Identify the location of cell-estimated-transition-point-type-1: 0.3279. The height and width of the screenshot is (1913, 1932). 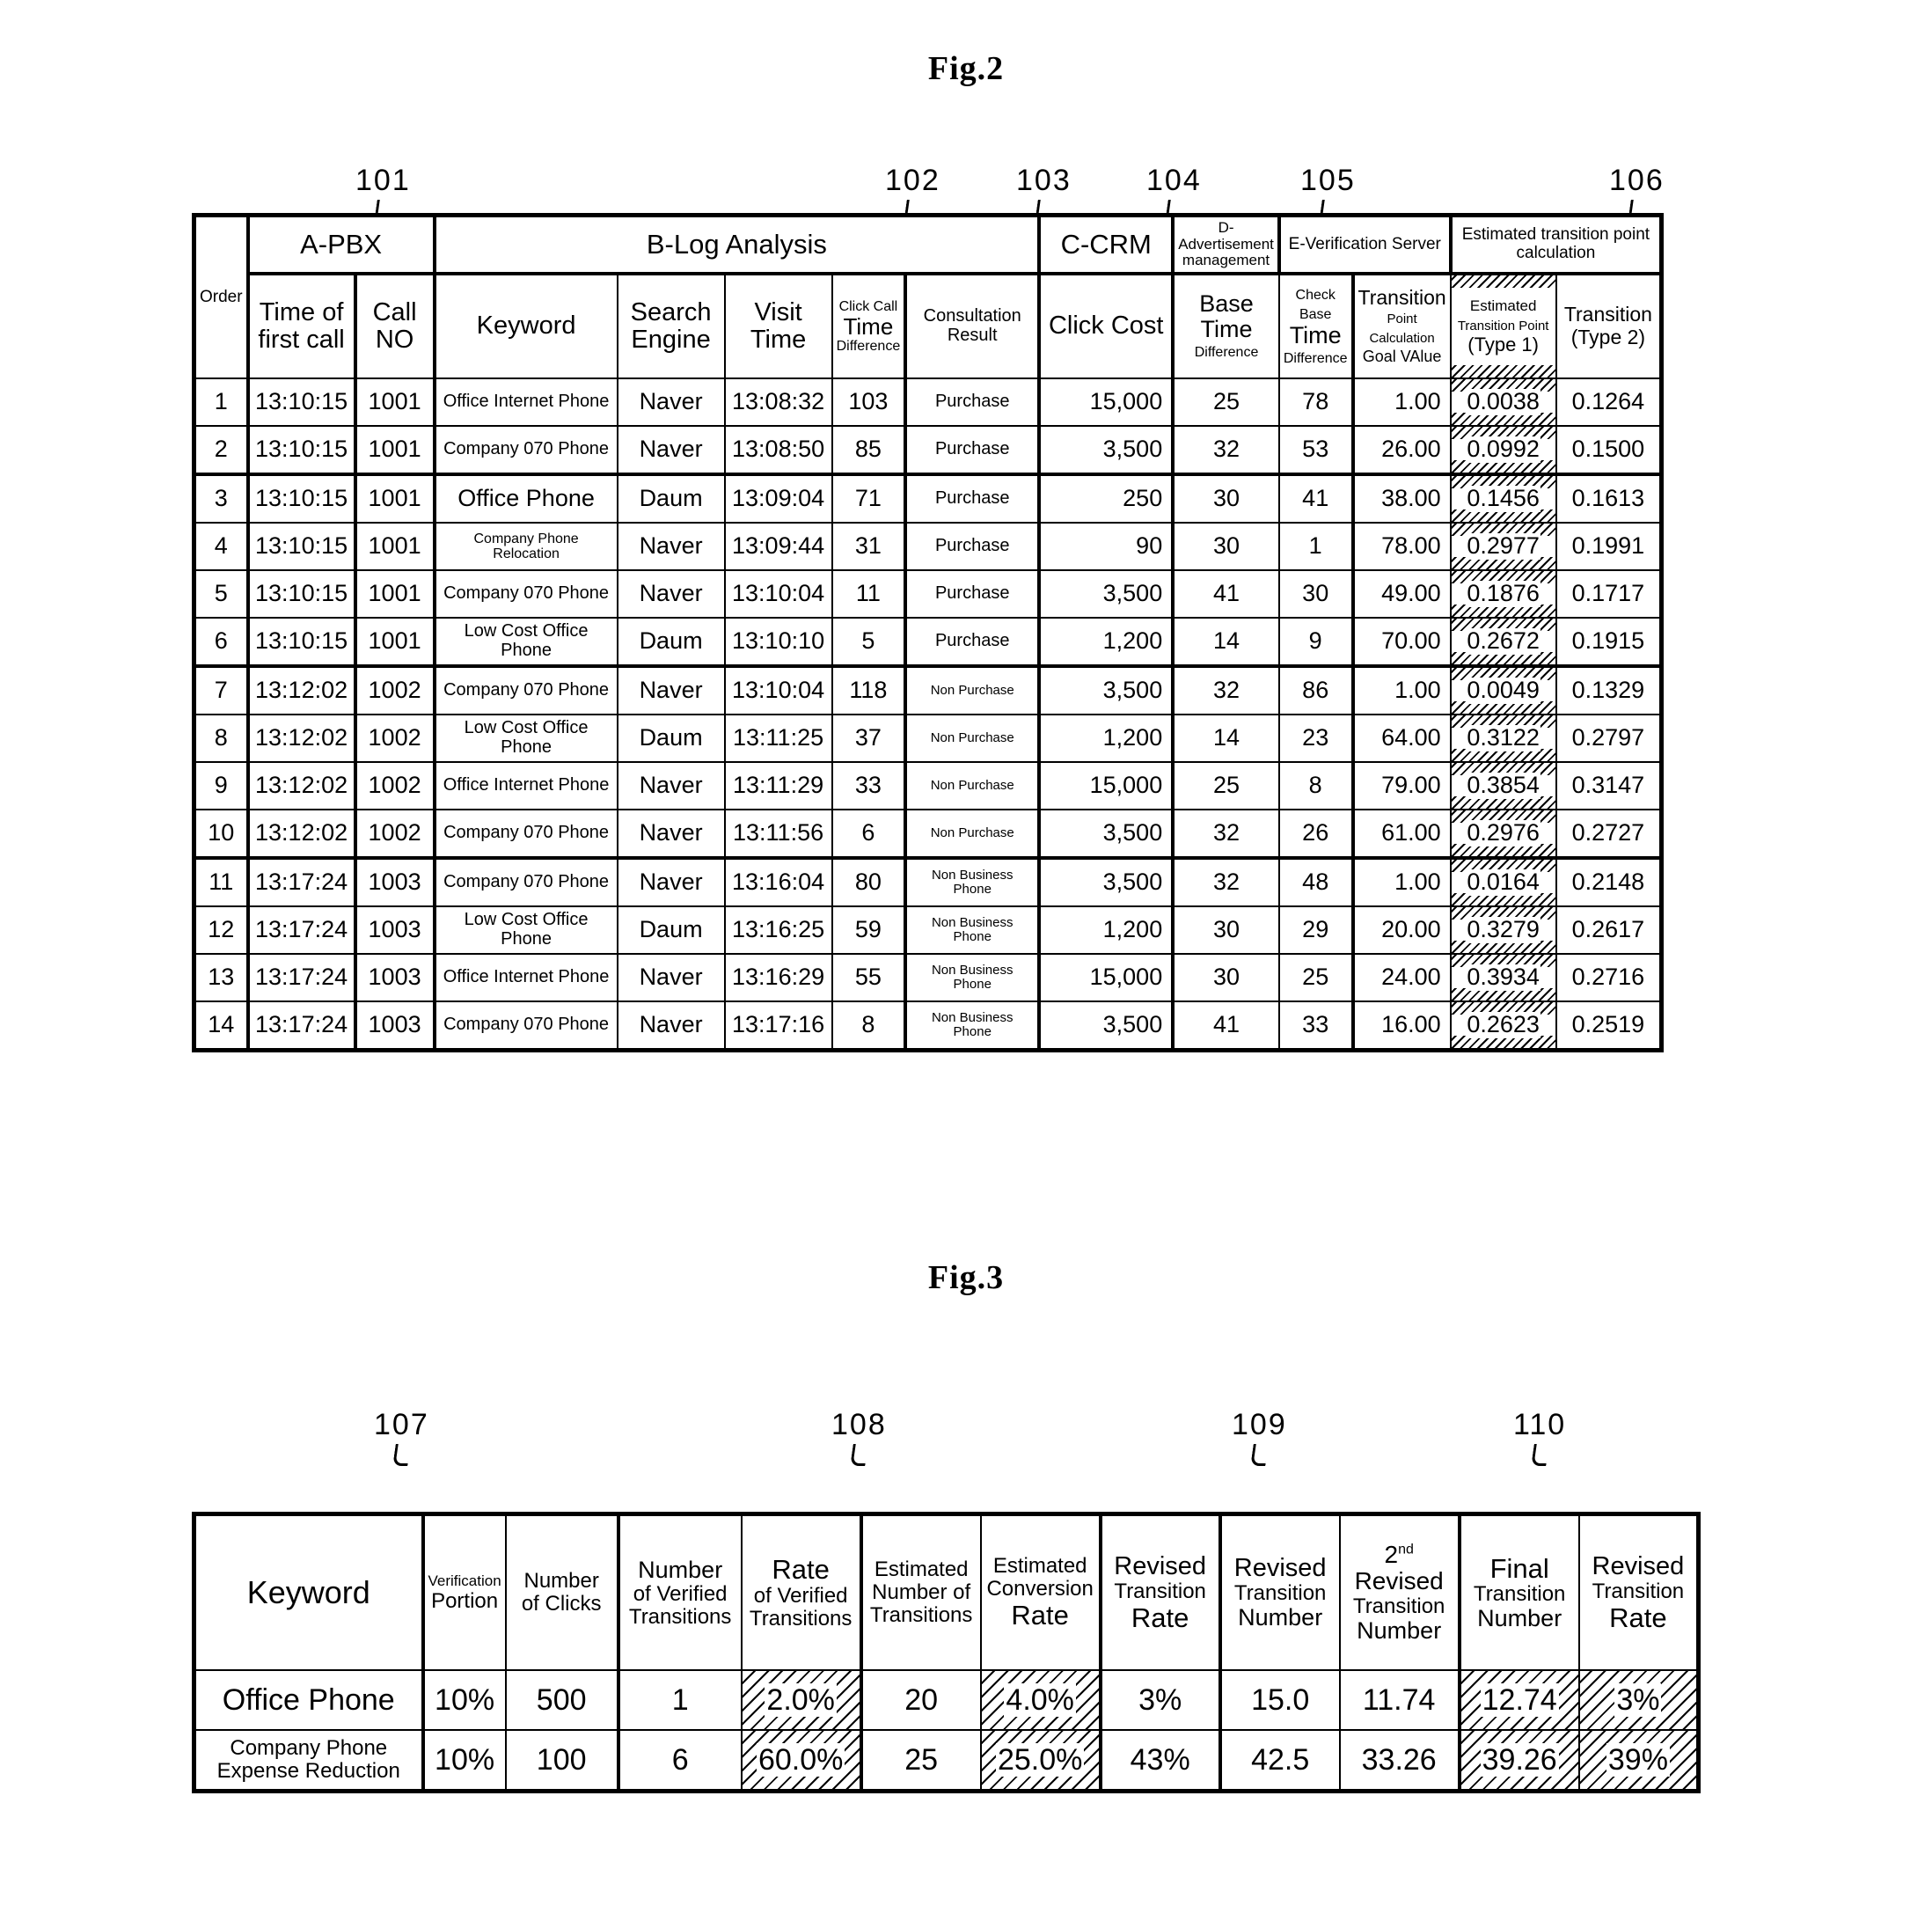
(1503, 930).